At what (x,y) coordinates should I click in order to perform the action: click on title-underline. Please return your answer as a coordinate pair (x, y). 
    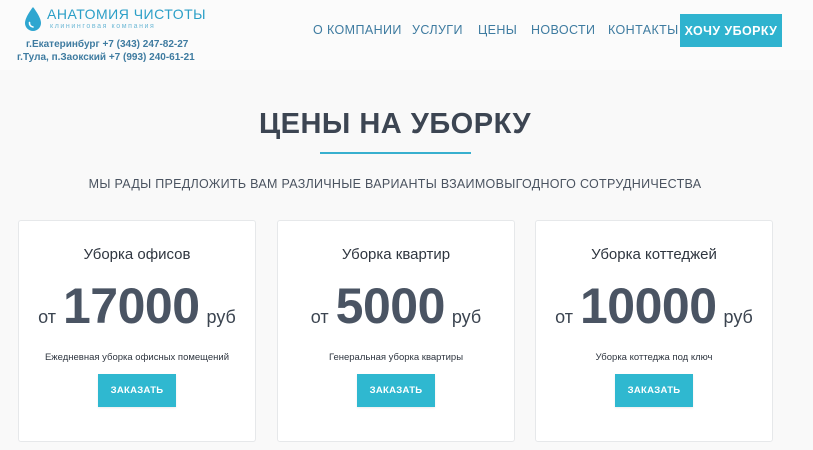
    Looking at the image, I should click on (395, 153).